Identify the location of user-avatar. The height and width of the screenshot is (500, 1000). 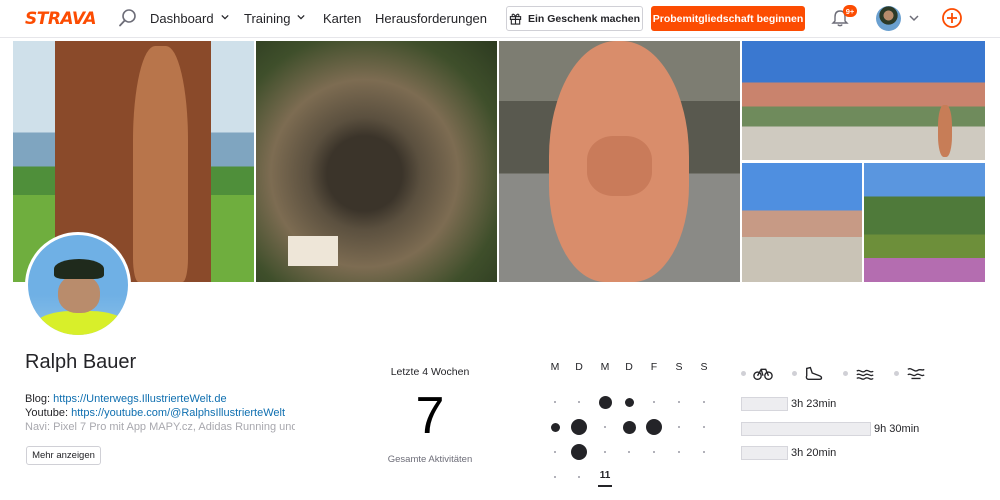
(888, 18).